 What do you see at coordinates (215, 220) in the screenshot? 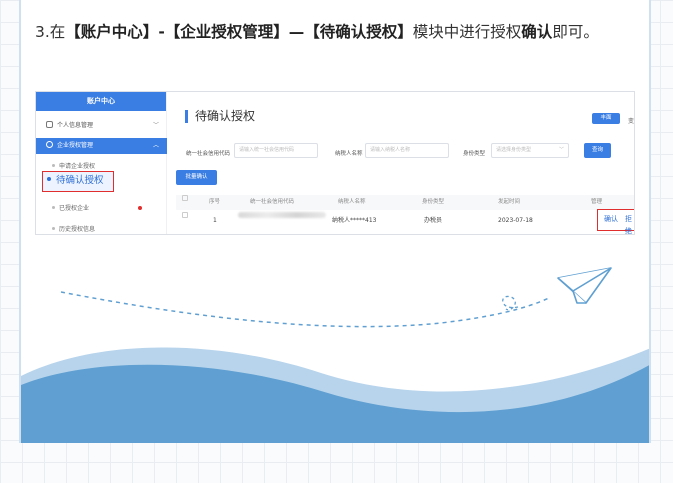
I see `row-index: 1` at bounding box center [215, 220].